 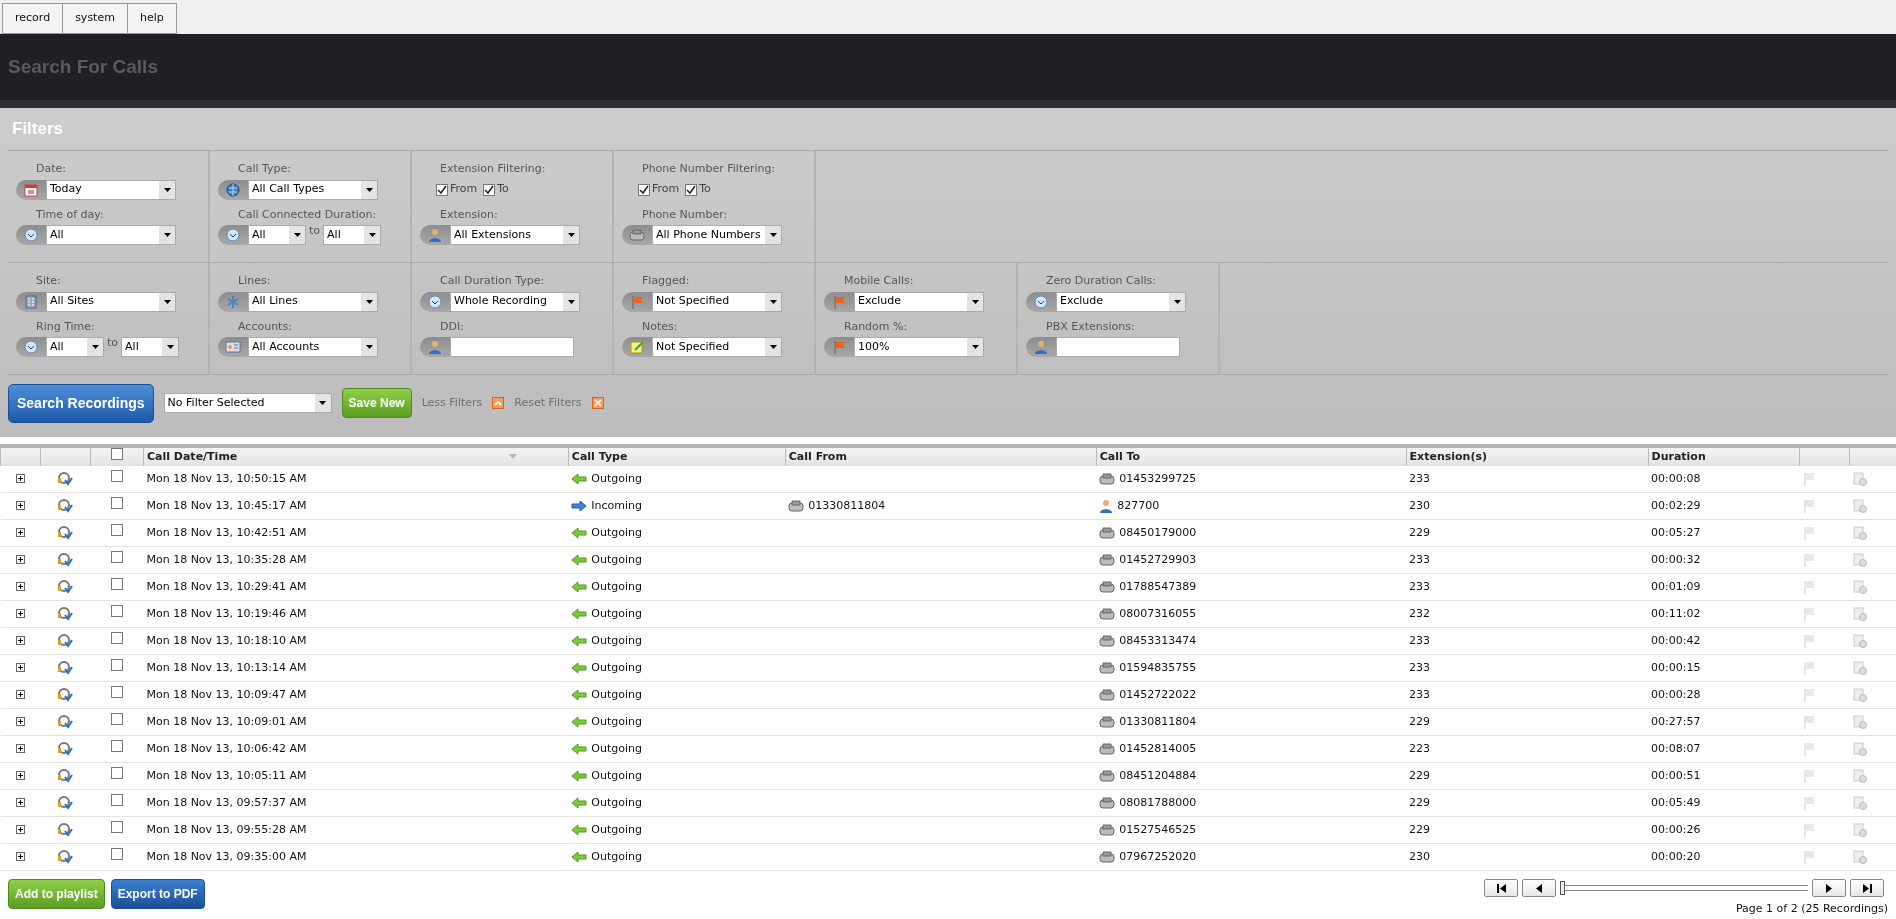 I want to click on table-cell-text: 08081788000, so click(x=1158, y=802).